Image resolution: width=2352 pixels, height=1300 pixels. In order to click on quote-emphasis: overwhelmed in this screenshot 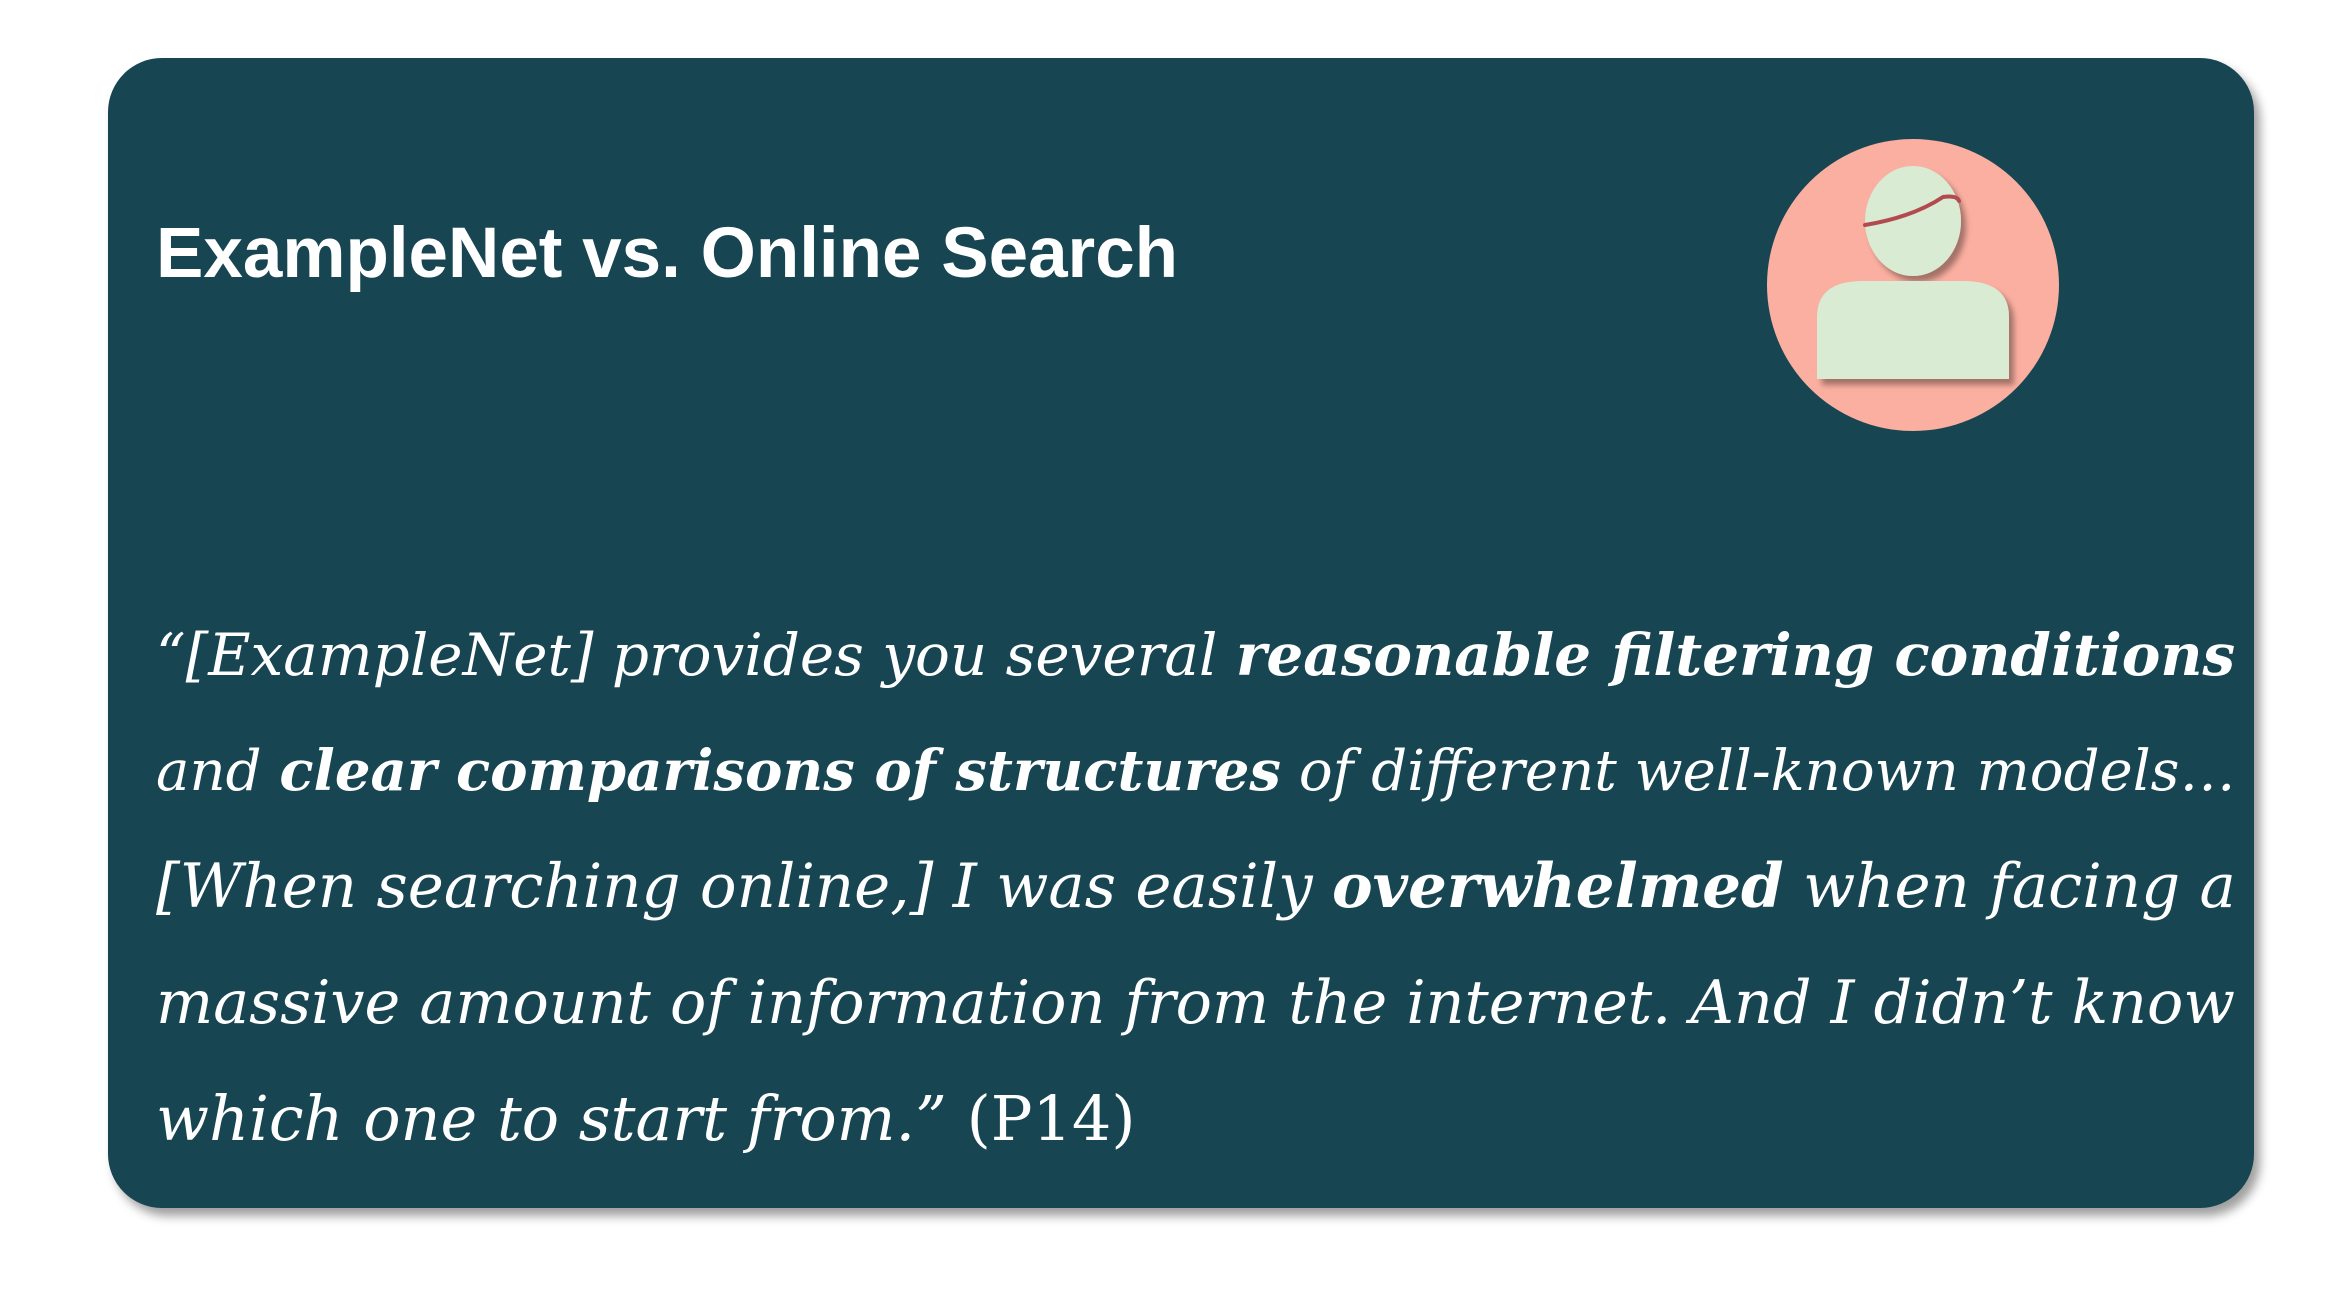, I will do `click(1557, 886)`.